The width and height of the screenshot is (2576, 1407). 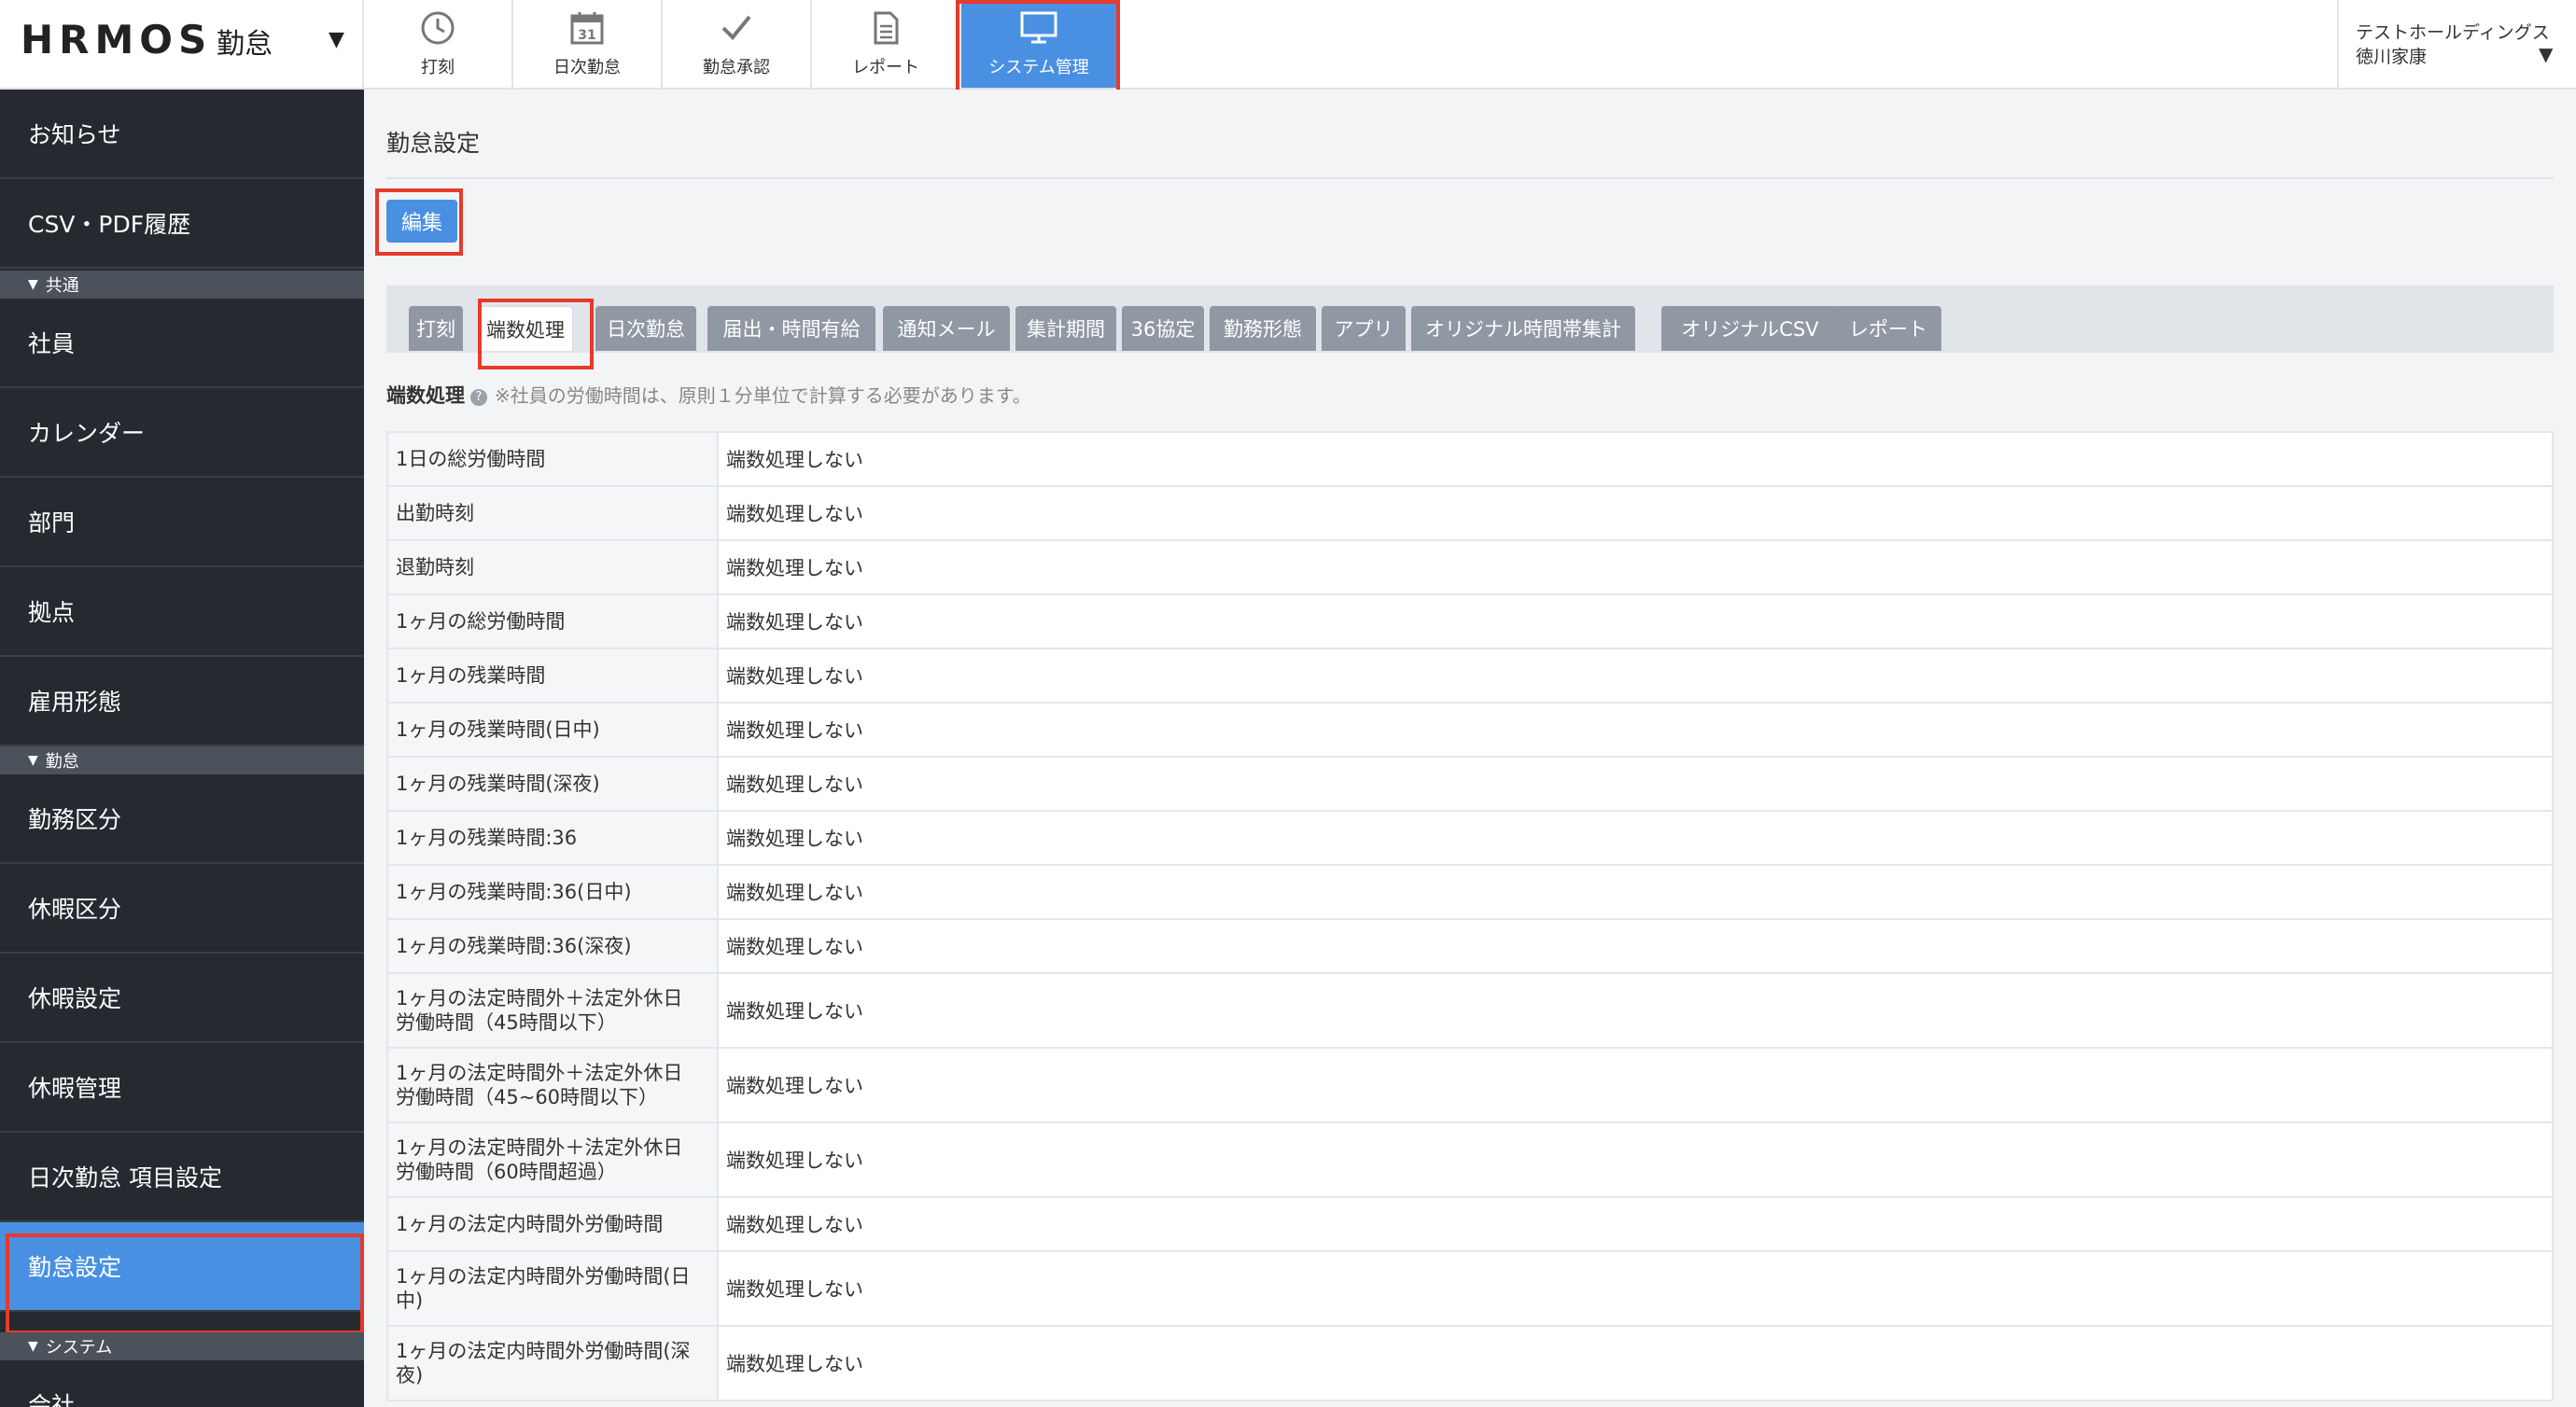 What do you see at coordinates (1470, 946) in the screenshot?
I see `table-row: 1ヶ月の残業時間:36(深夜) 端数処理しない` at bounding box center [1470, 946].